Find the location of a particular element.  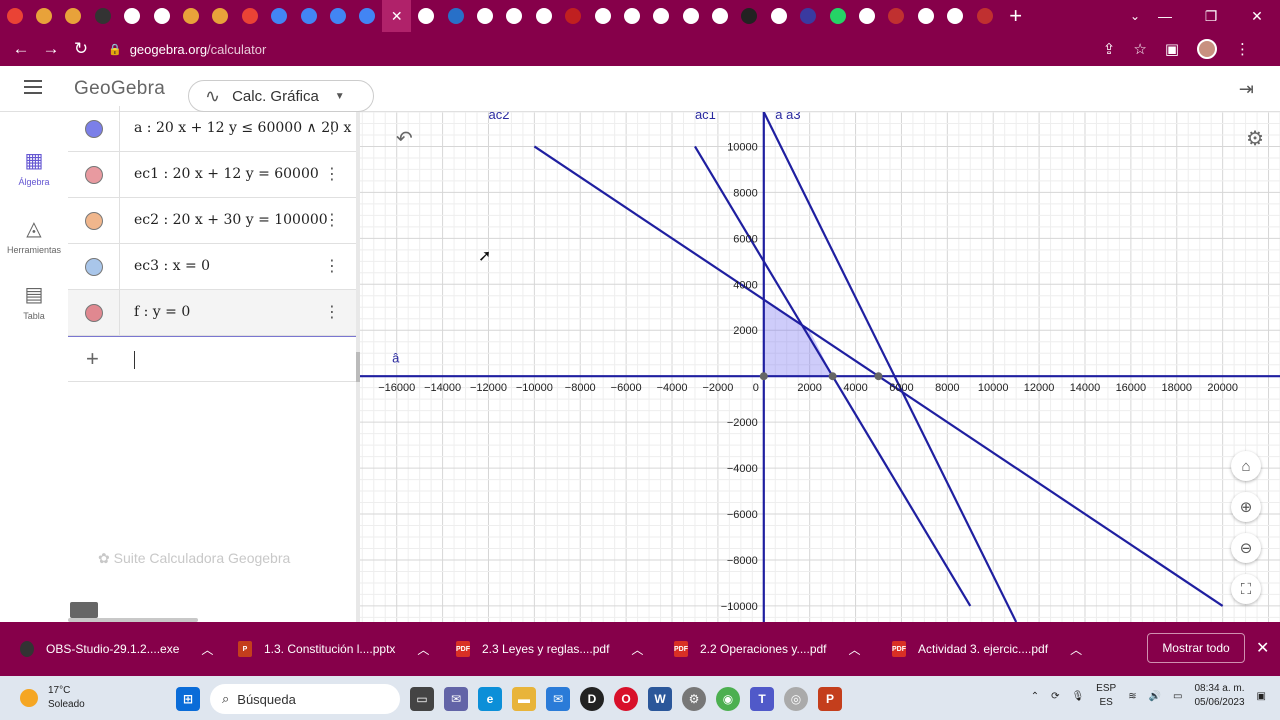

edge-icon: e is located at coordinates (490, 699).